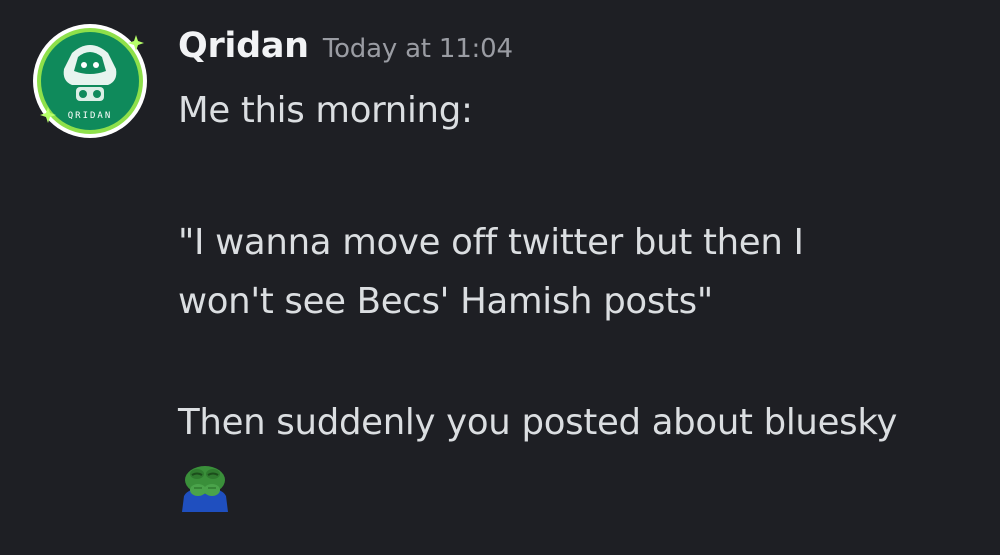  What do you see at coordinates (325, 110) in the screenshot?
I see `message-line: Me this morning:` at bounding box center [325, 110].